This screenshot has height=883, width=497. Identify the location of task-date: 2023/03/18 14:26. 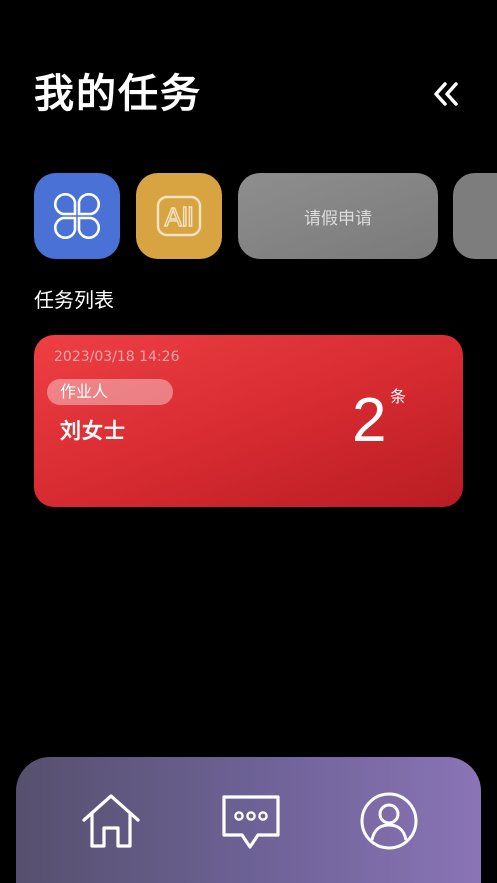
(117, 357).